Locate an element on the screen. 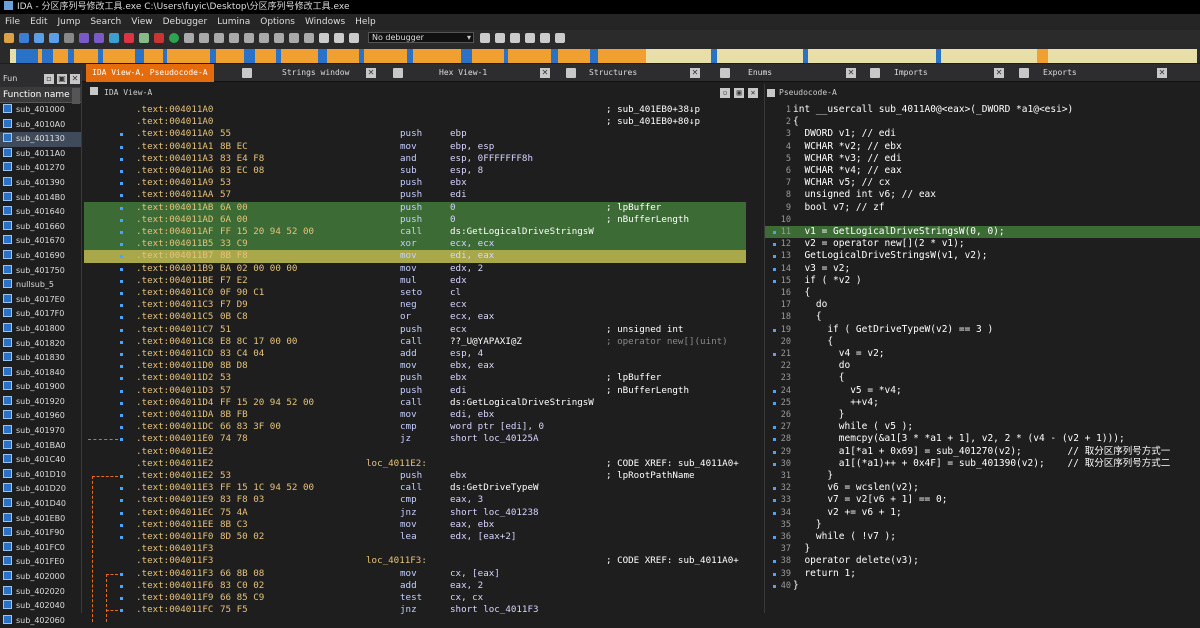 The image size is (1200, 628). tab-structures-close-icon: ✕ is located at coordinates (695, 73).